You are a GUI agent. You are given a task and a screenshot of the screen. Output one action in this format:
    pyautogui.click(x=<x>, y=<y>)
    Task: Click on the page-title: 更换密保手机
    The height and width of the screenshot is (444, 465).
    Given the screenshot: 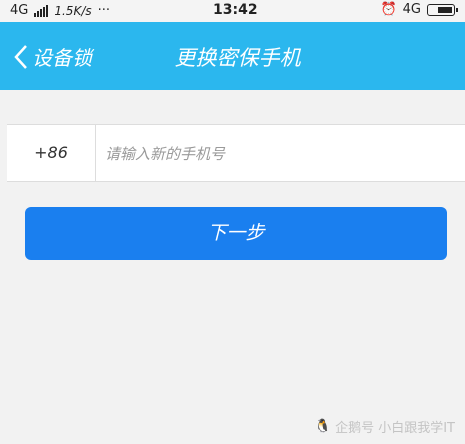 What is the action you would take?
    pyautogui.click(x=237, y=58)
    